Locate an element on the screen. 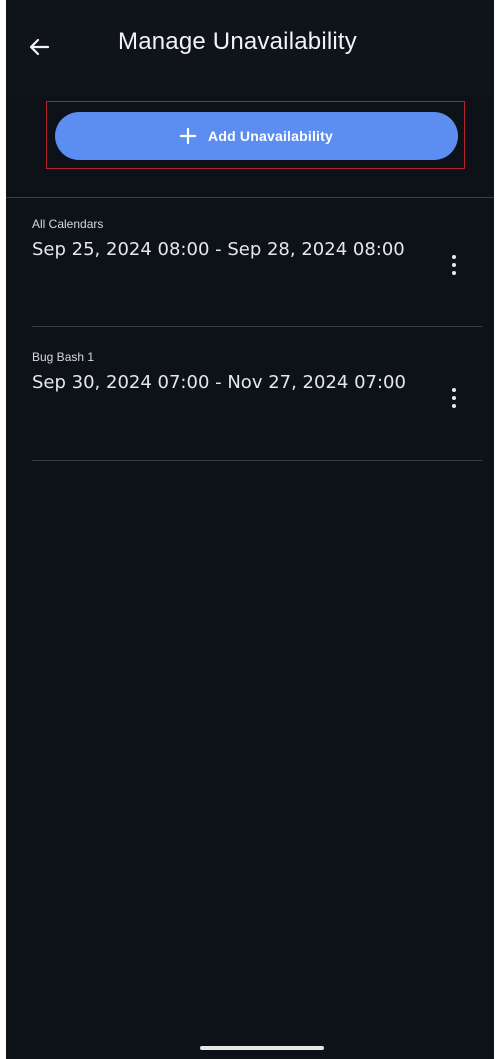 The height and width of the screenshot is (1059, 500). home-indicator is located at coordinates (262, 1048).